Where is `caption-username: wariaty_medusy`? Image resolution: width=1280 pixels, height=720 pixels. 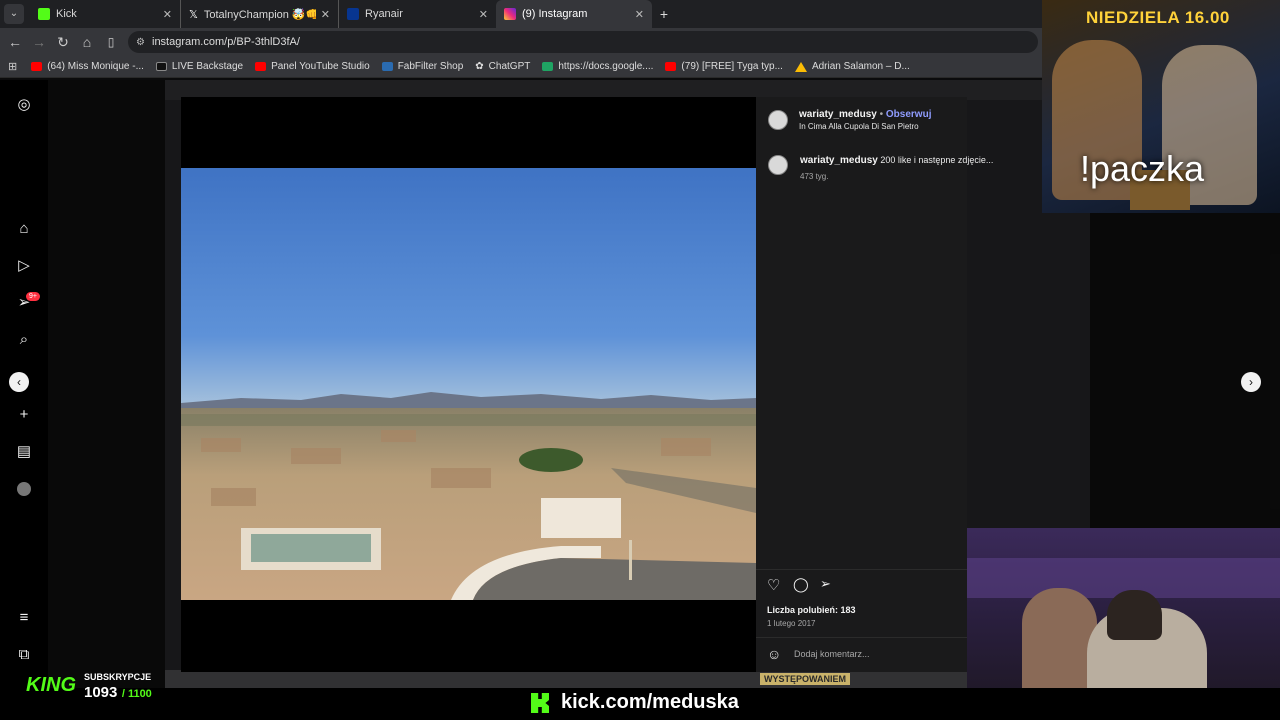
caption-username: wariaty_medusy is located at coordinates (839, 160).